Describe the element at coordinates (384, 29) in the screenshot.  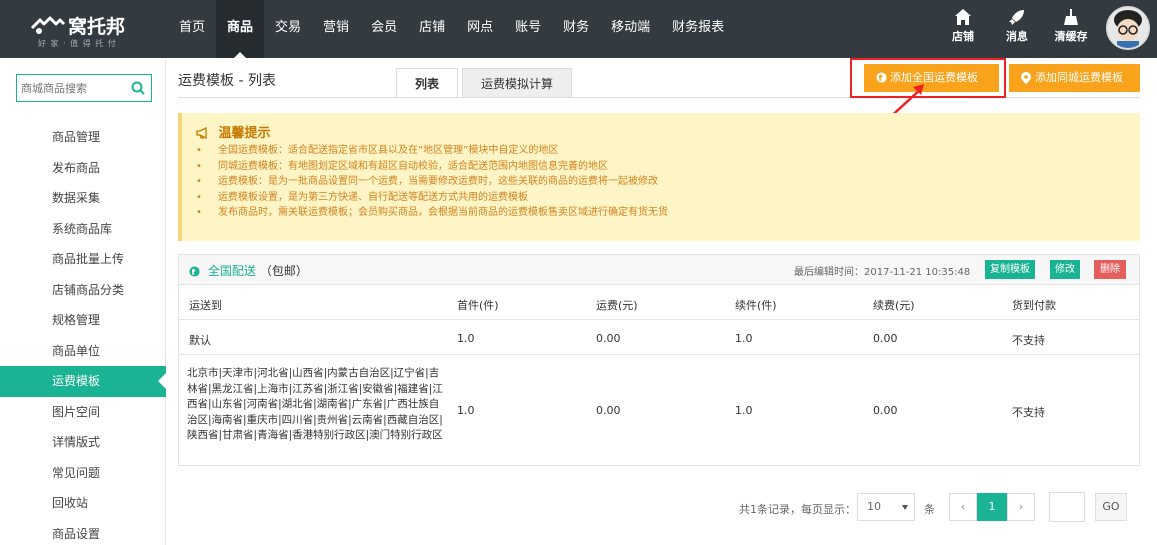
I see `nav-item-member: 会员` at that location.